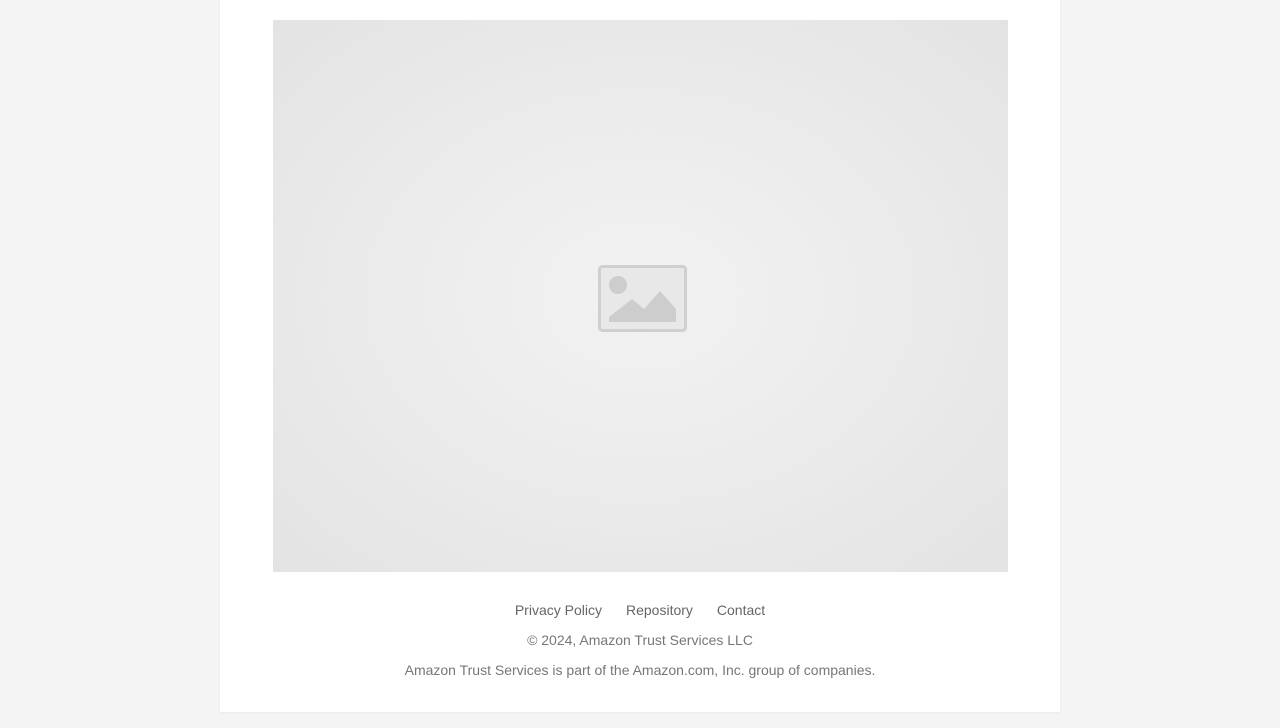  Describe the element at coordinates (659, 610) in the screenshot. I see `repository-link: Repository` at that location.